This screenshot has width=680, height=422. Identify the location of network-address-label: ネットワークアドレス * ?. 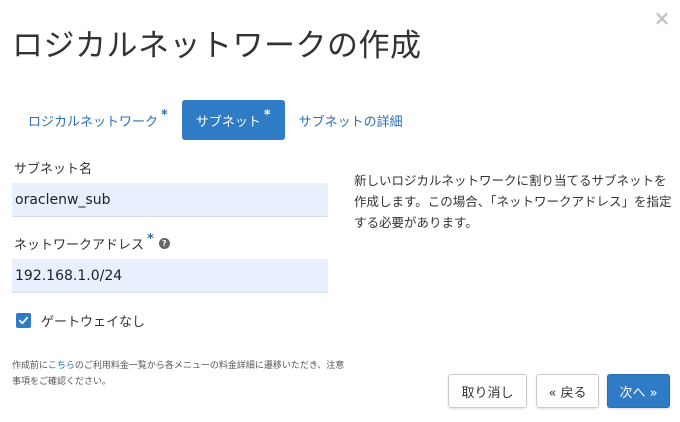
(92, 242).